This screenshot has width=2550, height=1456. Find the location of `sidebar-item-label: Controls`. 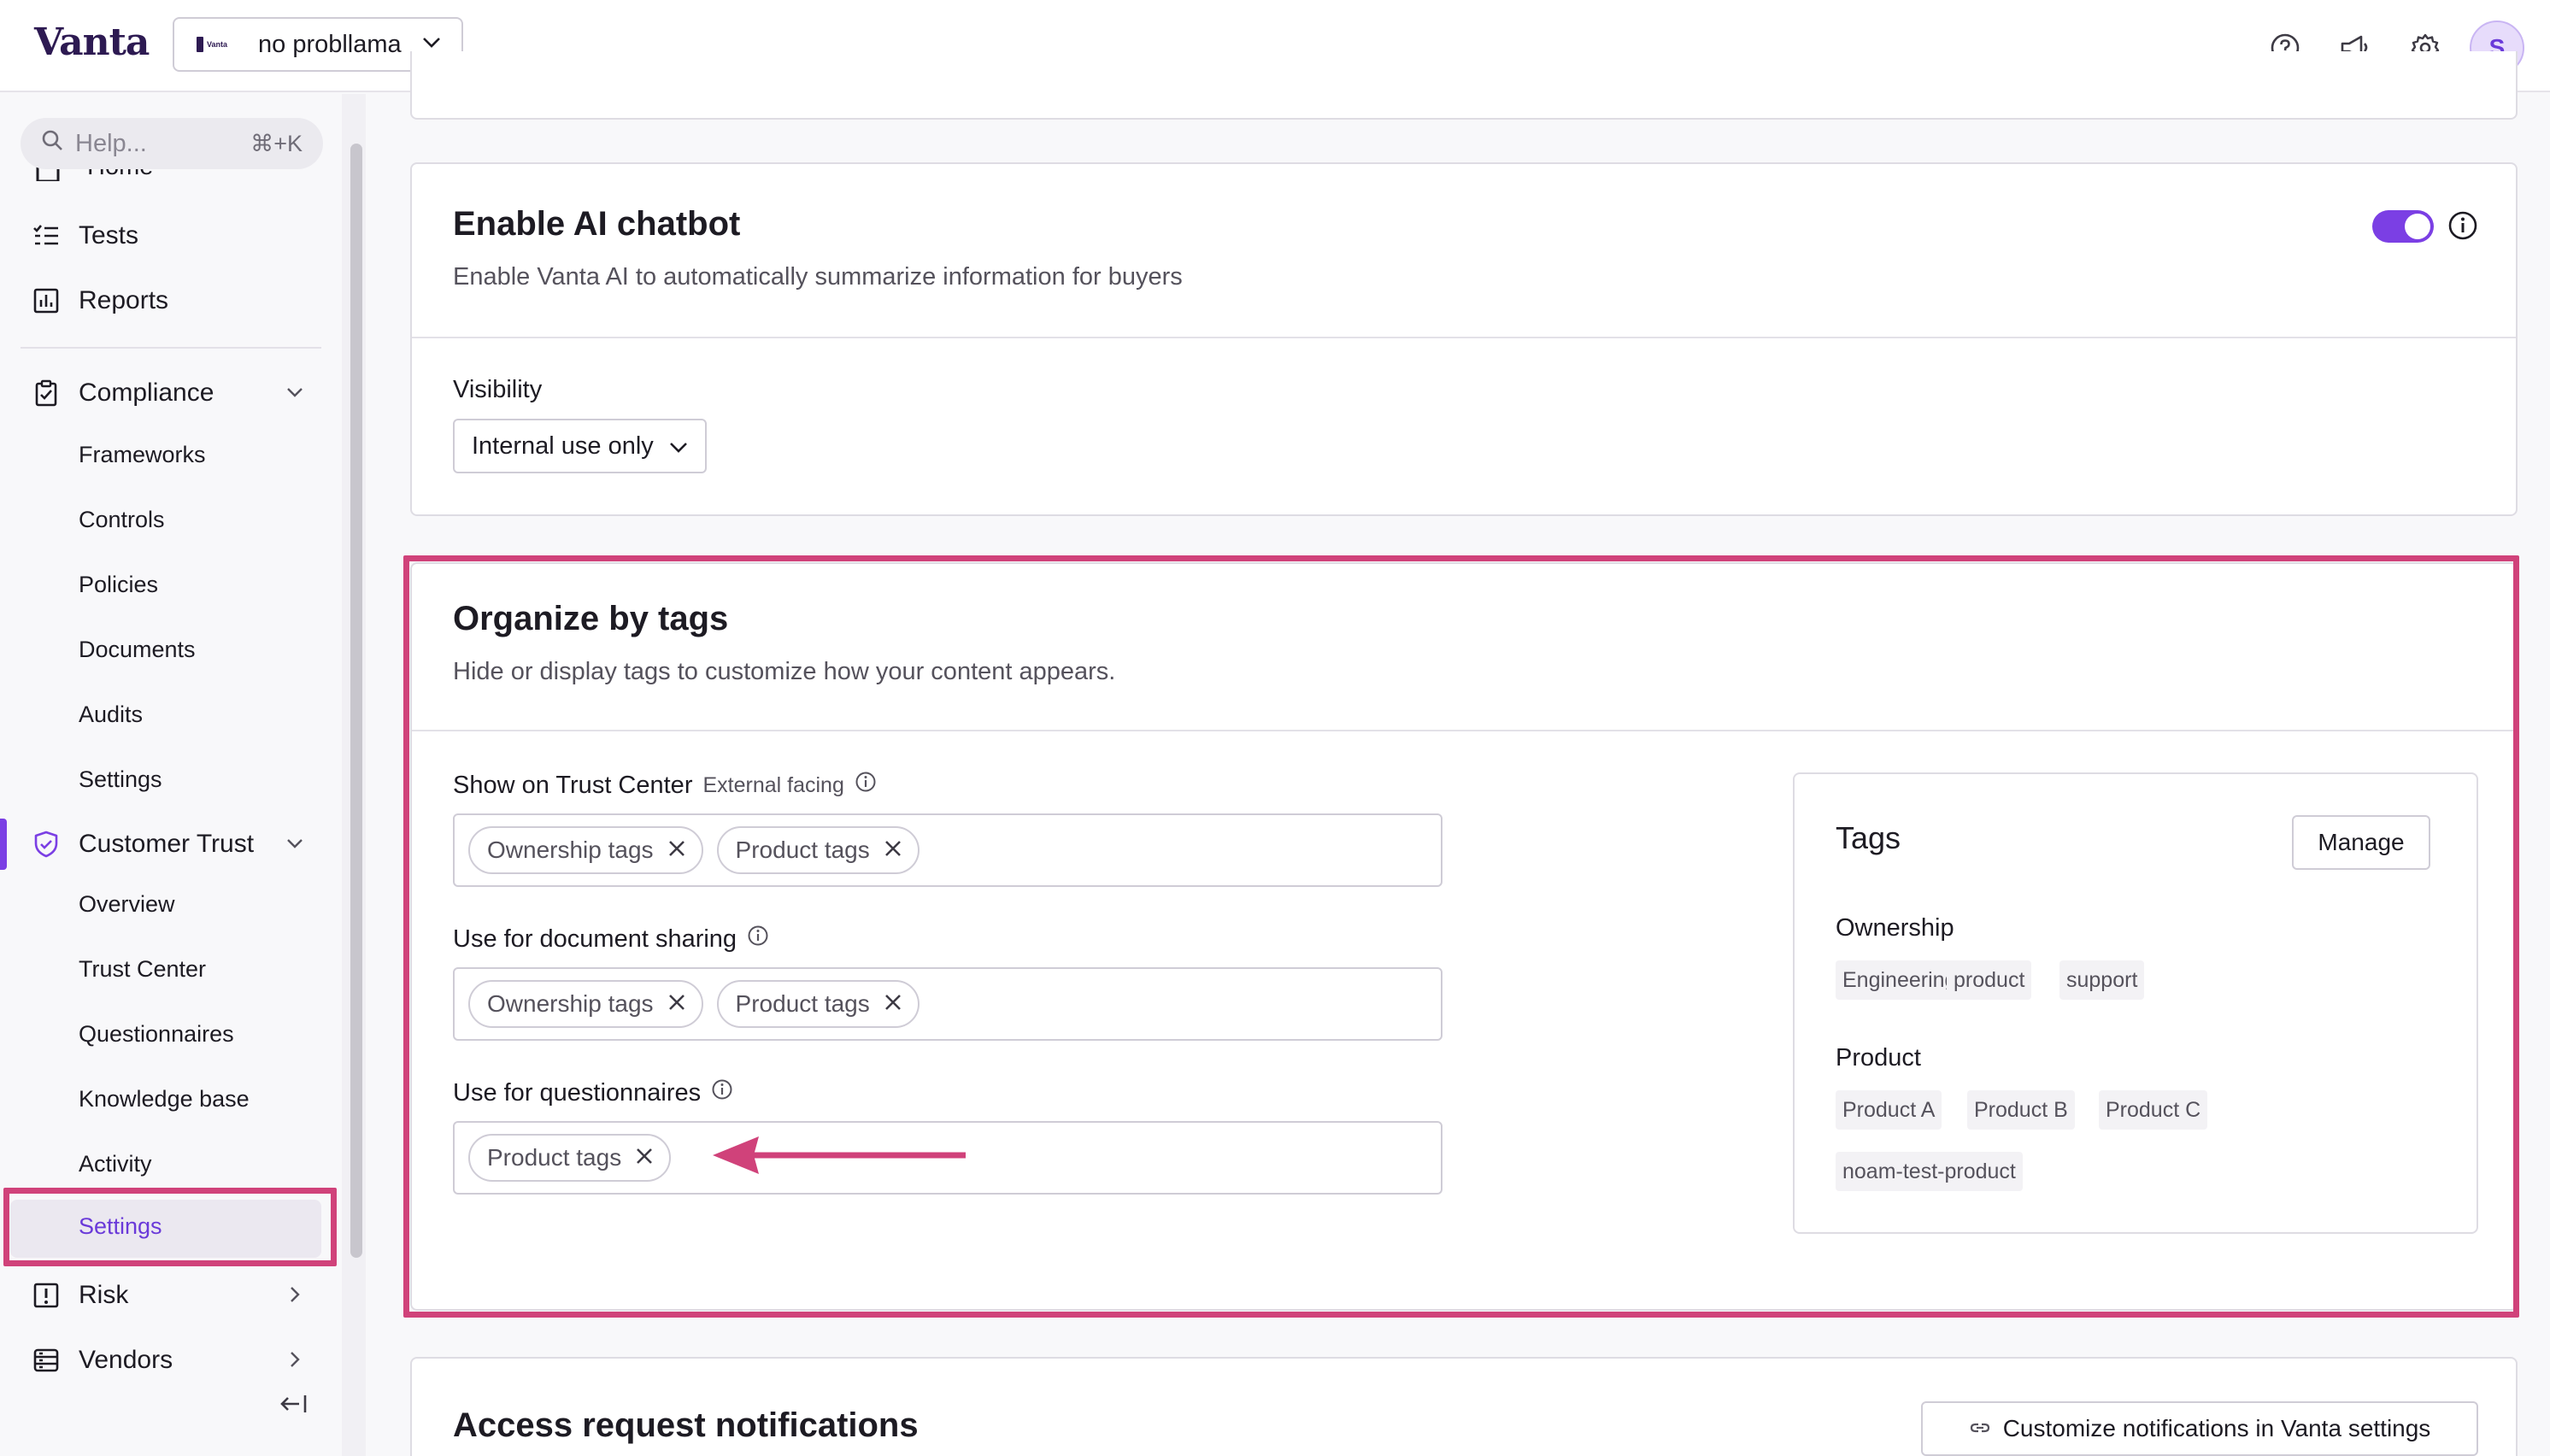

sidebar-item-label: Controls is located at coordinates (122, 519).